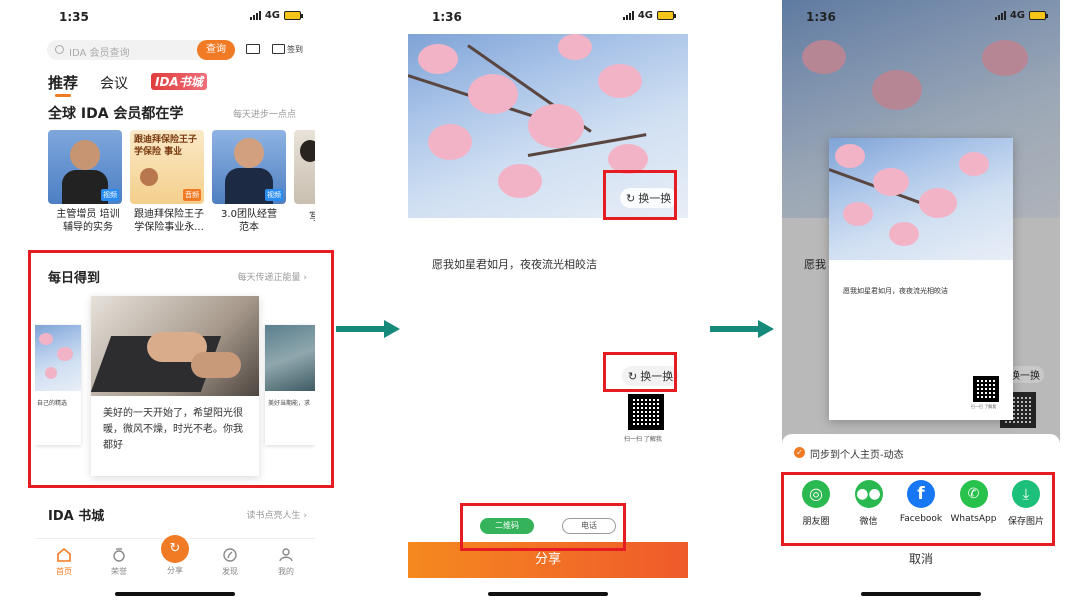 This screenshot has height=602, width=1080. I want to click on share-fab-icon: ↻, so click(175, 549).